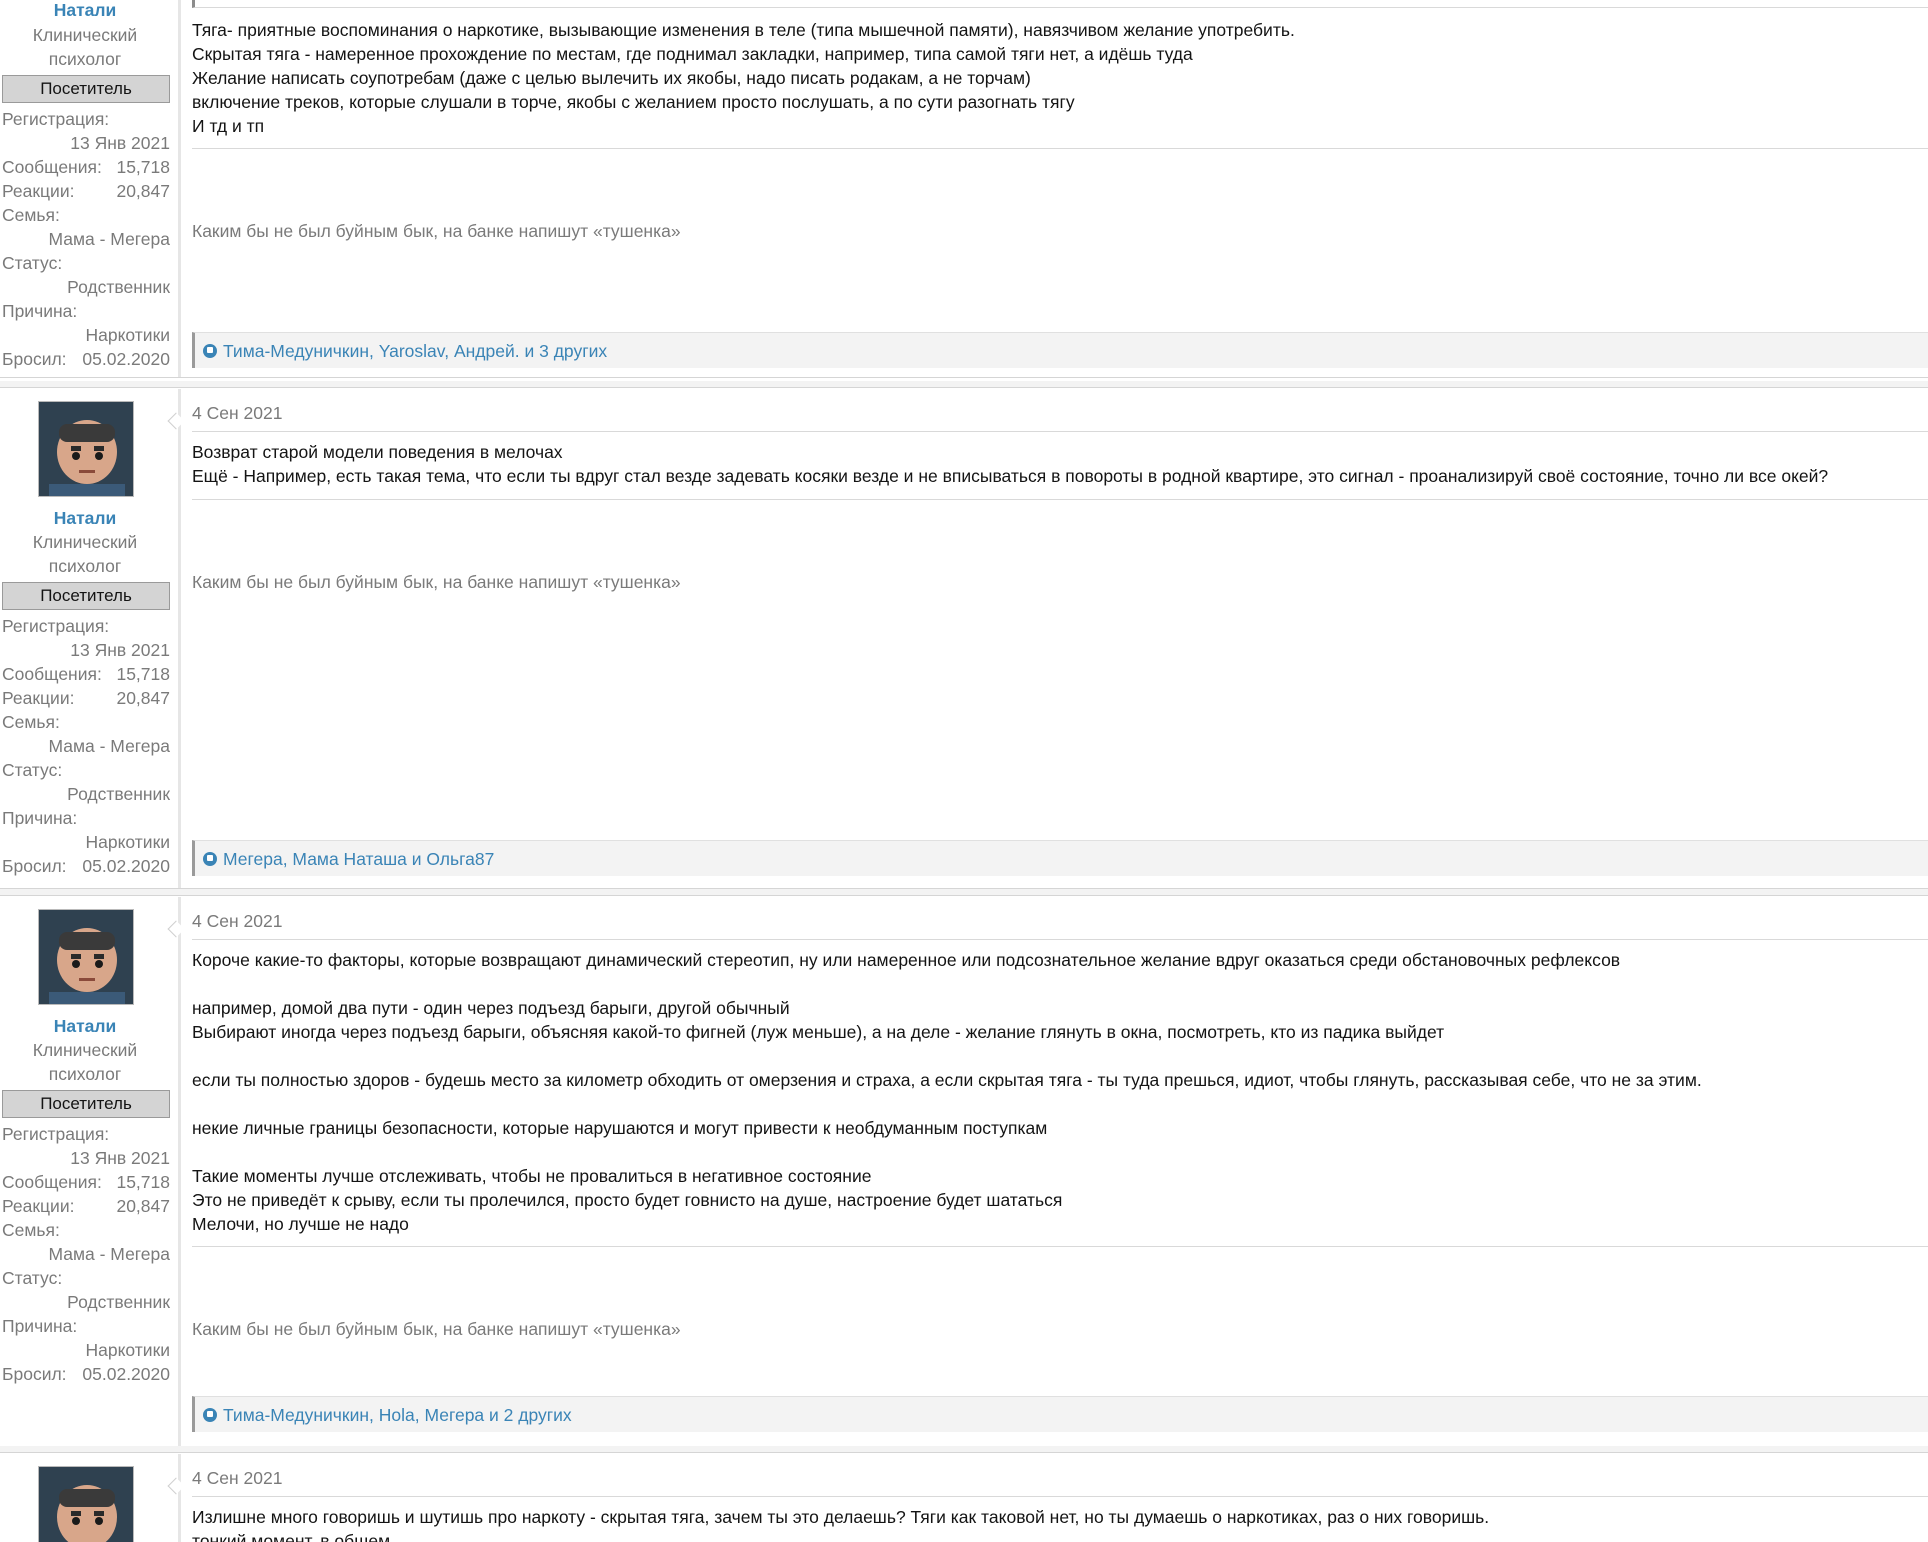 The image size is (1928, 1542). What do you see at coordinates (358, 859) in the screenshot?
I see `likes-users-link: Мегера, Мама Наташа и Ольга87` at bounding box center [358, 859].